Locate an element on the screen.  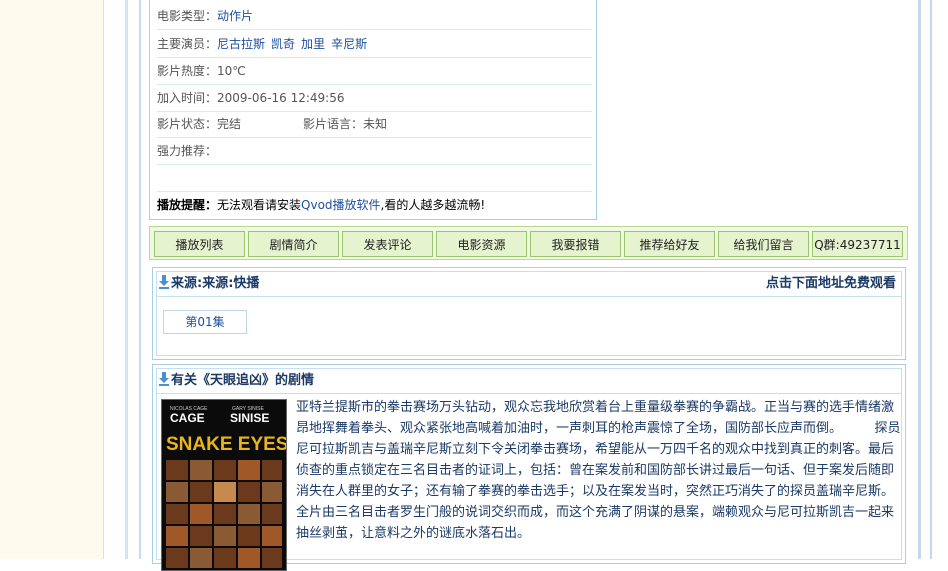
source-panel: 来源:来源:快播 点击下面地址免费观看 第01集 is located at coordinates (529, 313).